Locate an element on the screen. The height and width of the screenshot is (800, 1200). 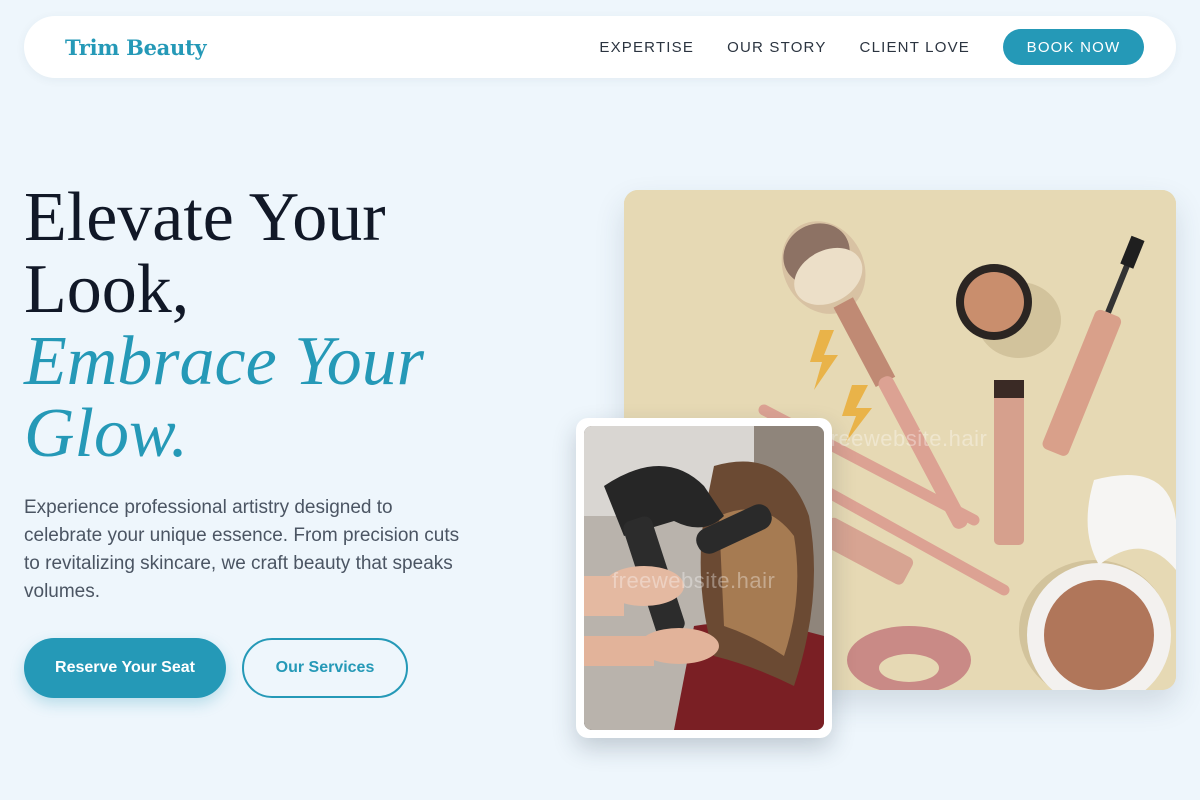
hair-styling-image-frame: freewebsite.hair is located at coordinates (704, 578).